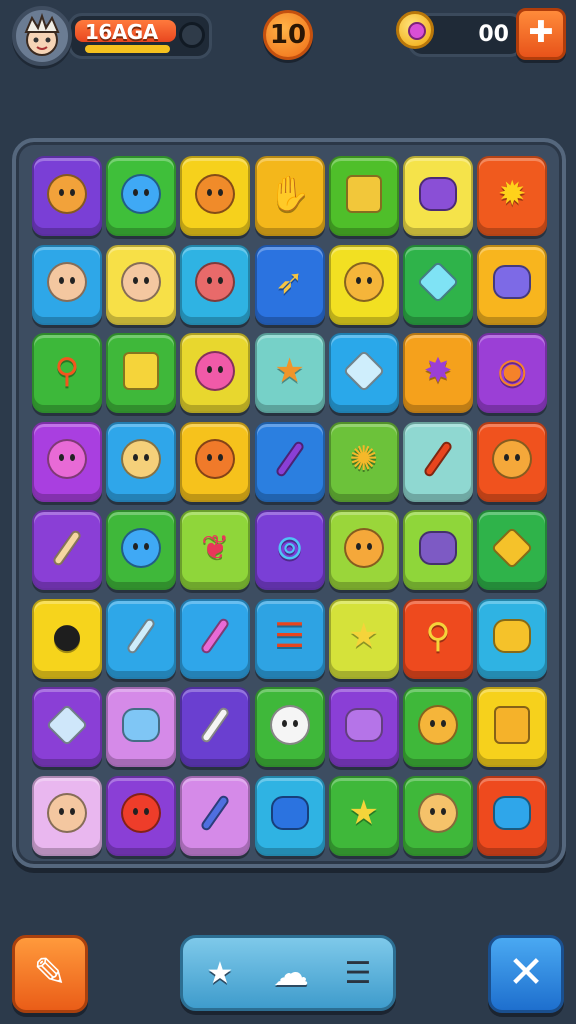  What do you see at coordinates (541, 34) in the screenshot?
I see `add-coins-button: ✚` at bounding box center [541, 34].